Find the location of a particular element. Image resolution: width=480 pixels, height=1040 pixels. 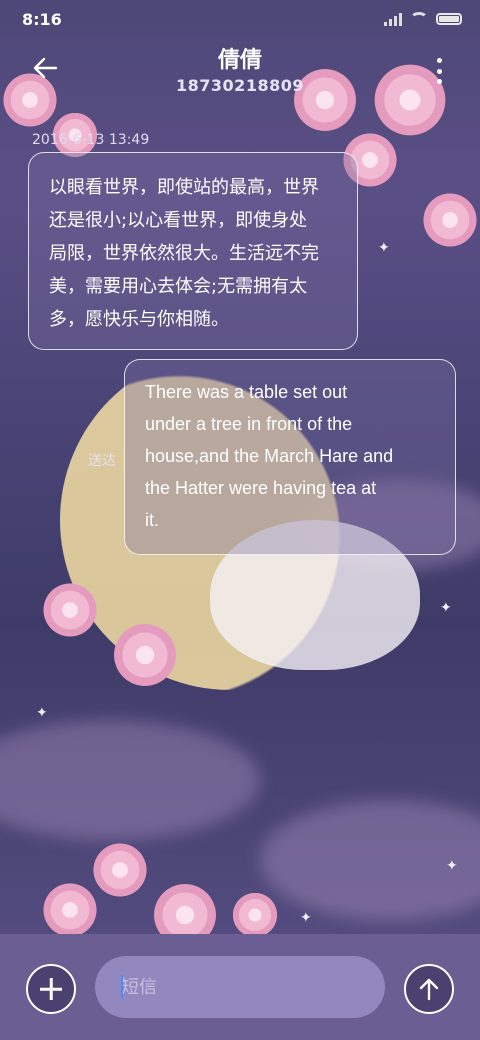

conversation-header: 倩倩 18730218809 is located at coordinates (240, 70).